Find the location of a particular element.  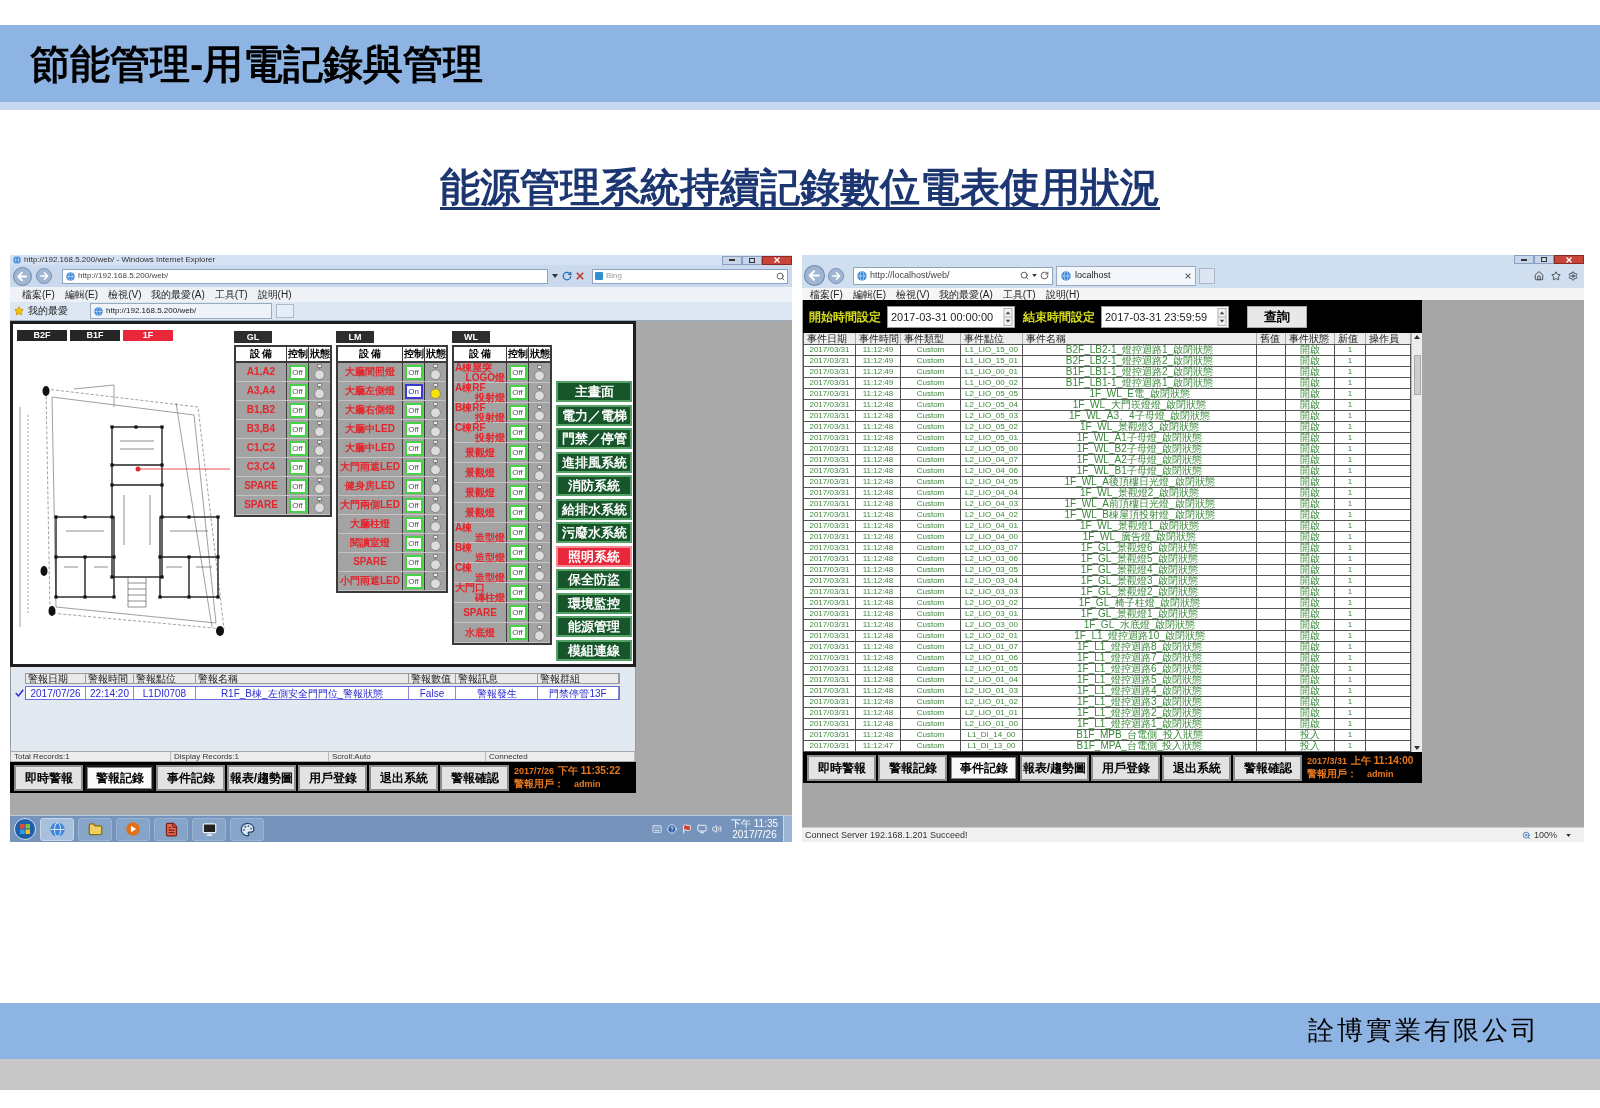

close-tab-icon is located at coordinates (1188, 275).